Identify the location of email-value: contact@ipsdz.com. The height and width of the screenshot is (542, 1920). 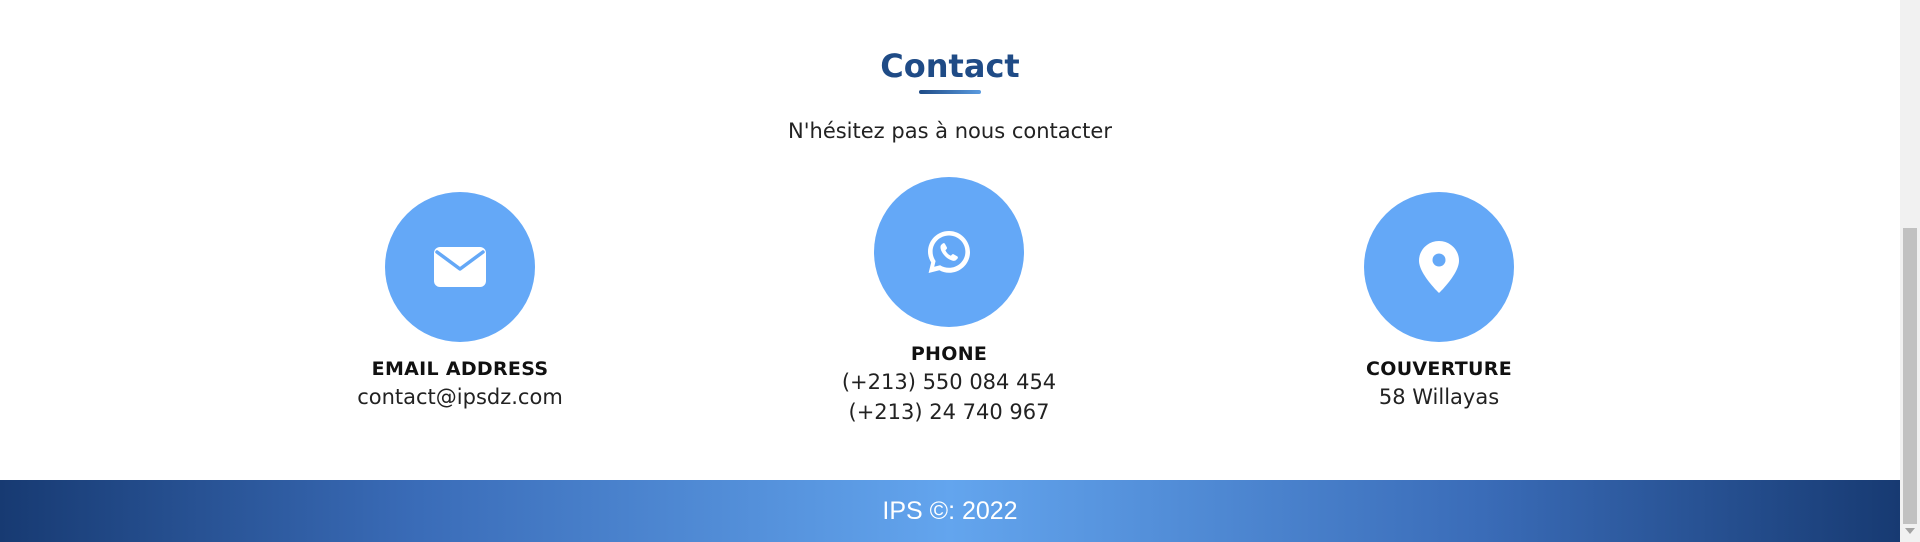
(460, 397).